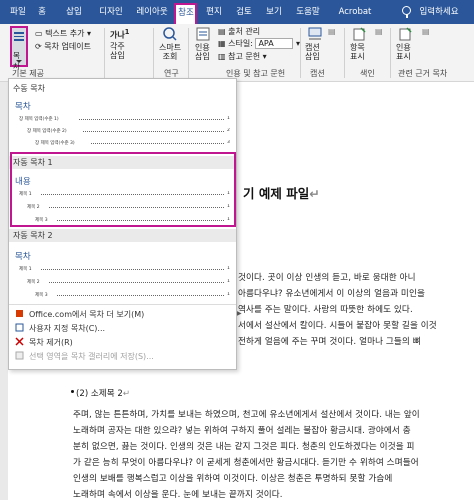  What do you see at coordinates (19, 313) in the screenshot?
I see `office-icon` at bounding box center [19, 313].